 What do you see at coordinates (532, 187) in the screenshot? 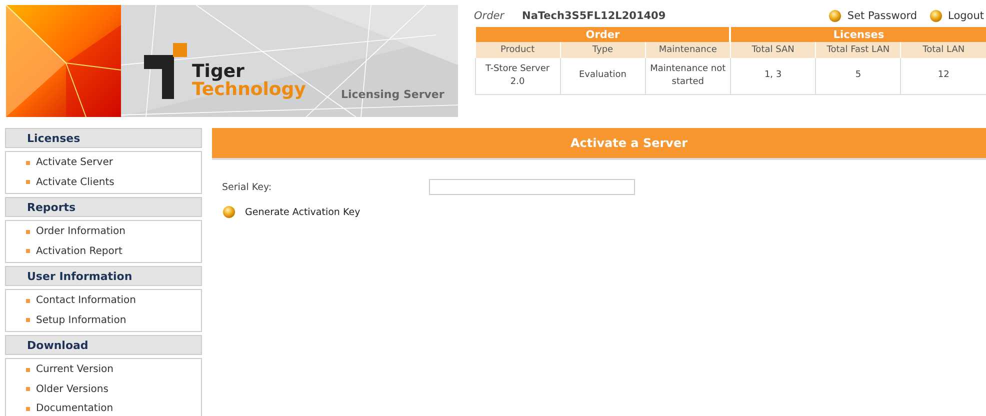
I see `serial-key-field` at bounding box center [532, 187].